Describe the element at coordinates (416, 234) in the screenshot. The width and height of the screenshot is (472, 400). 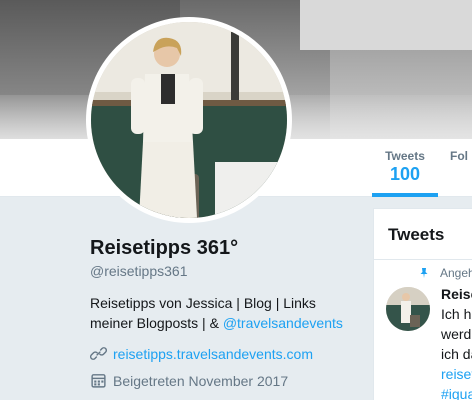
I see `timeline-title: Tweets` at that location.